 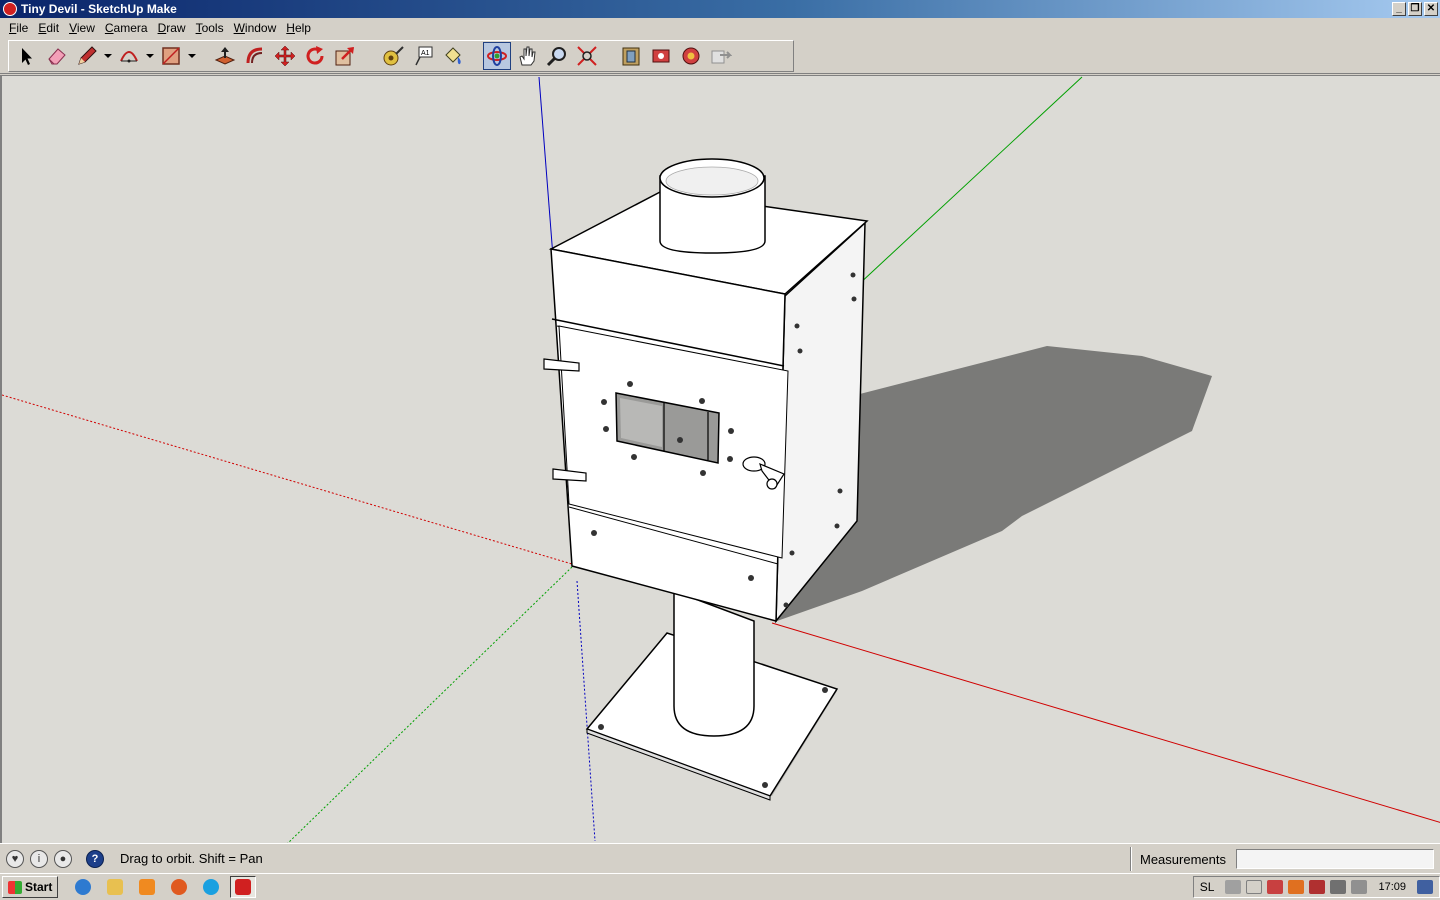 What do you see at coordinates (15, 887) in the screenshot?
I see `windows-logo-icon` at bounding box center [15, 887].